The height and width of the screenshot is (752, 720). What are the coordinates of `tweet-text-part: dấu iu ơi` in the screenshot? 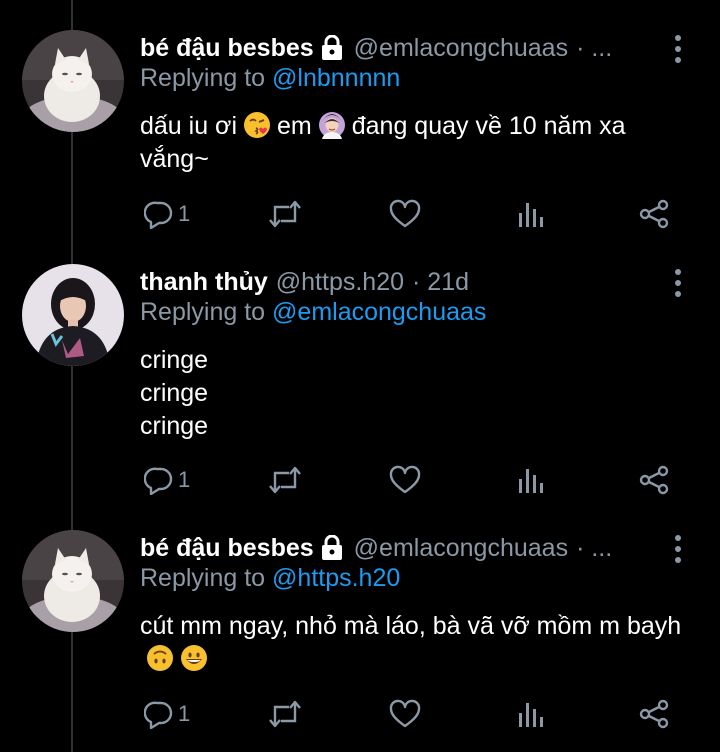 It's located at (189, 126).